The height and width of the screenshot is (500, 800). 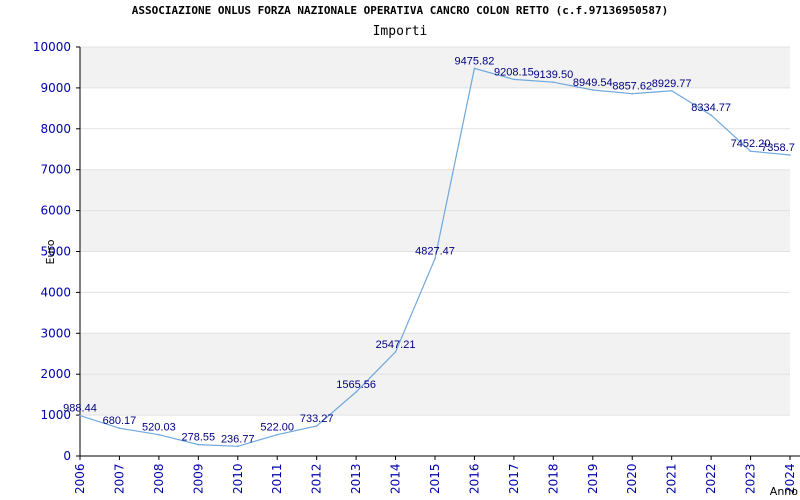 What do you see at coordinates (632, 478) in the screenshot?
I see `x-tick-label: 2020` at bounding box center [632, 478].